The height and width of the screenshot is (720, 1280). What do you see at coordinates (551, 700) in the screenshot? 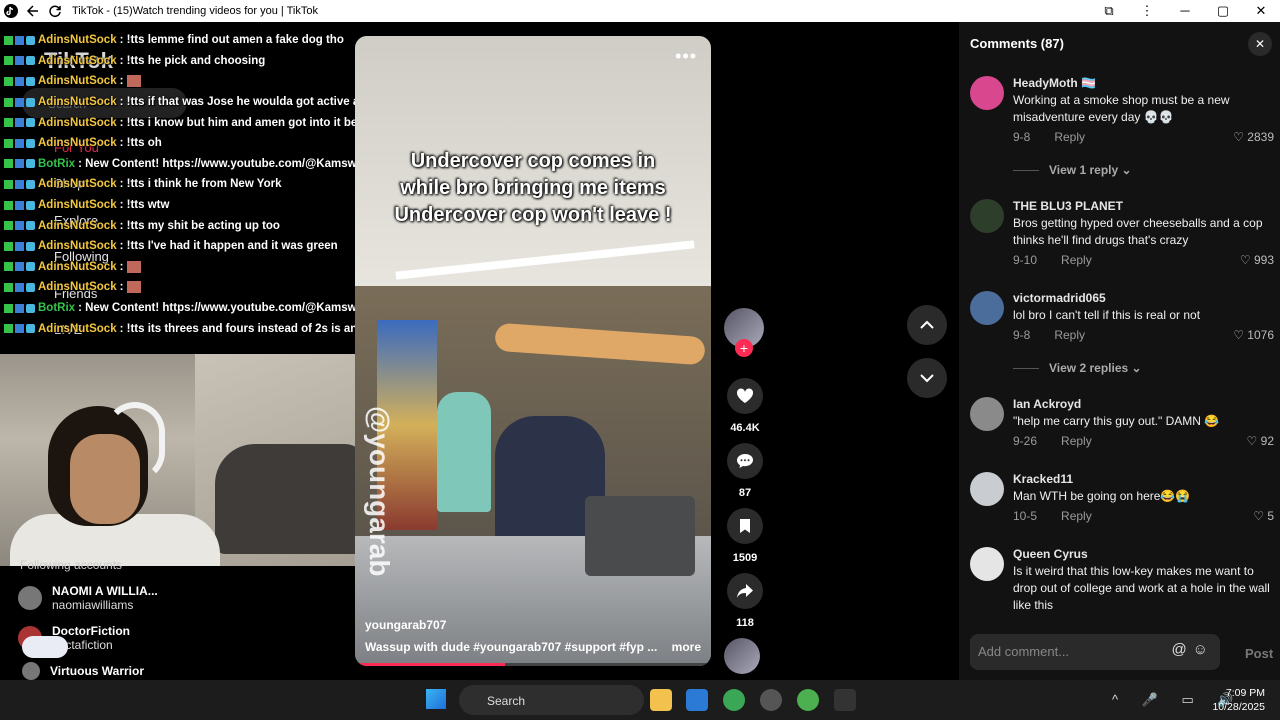
I see `taskbar-search: Search` at bounding box center [551, 700].